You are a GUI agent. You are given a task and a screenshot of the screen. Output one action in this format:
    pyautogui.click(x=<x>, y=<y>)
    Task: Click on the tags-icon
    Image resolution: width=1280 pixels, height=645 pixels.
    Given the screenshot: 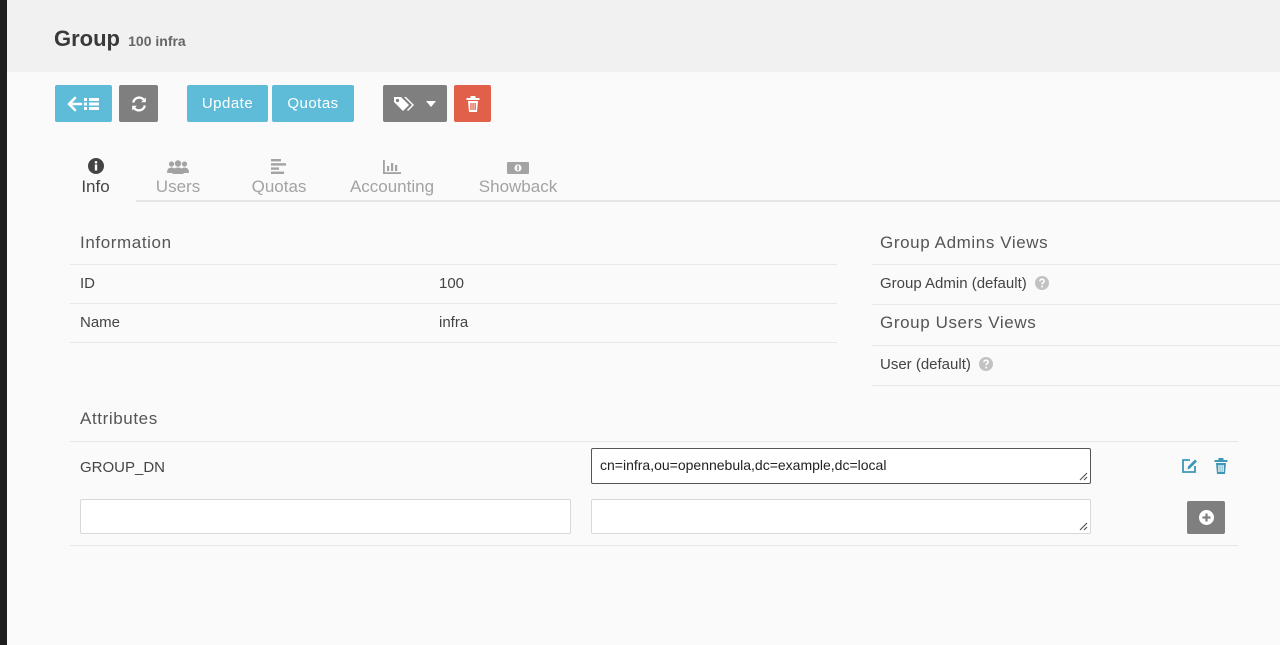 What is the action you would take?
    pyautogui.click(x=404, y=103)
    